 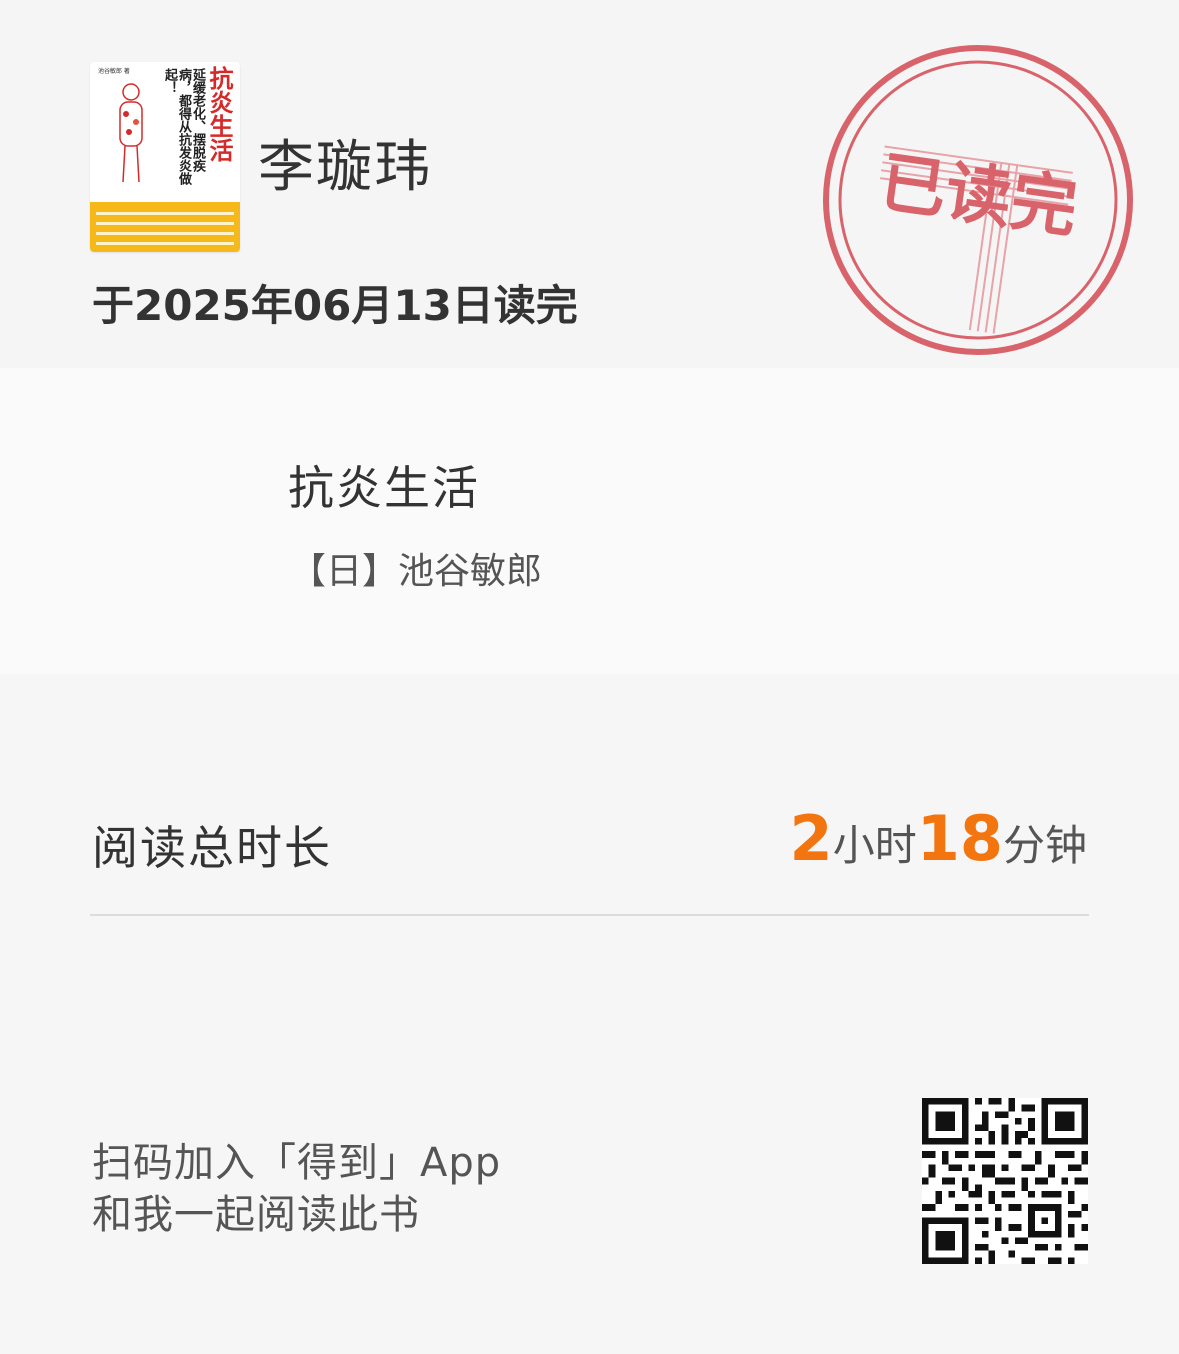 What do you see at coordinates (874, 845) in the screenshot?
I see `duration-hours-unit: 小时` at bounding box center [874, 845].